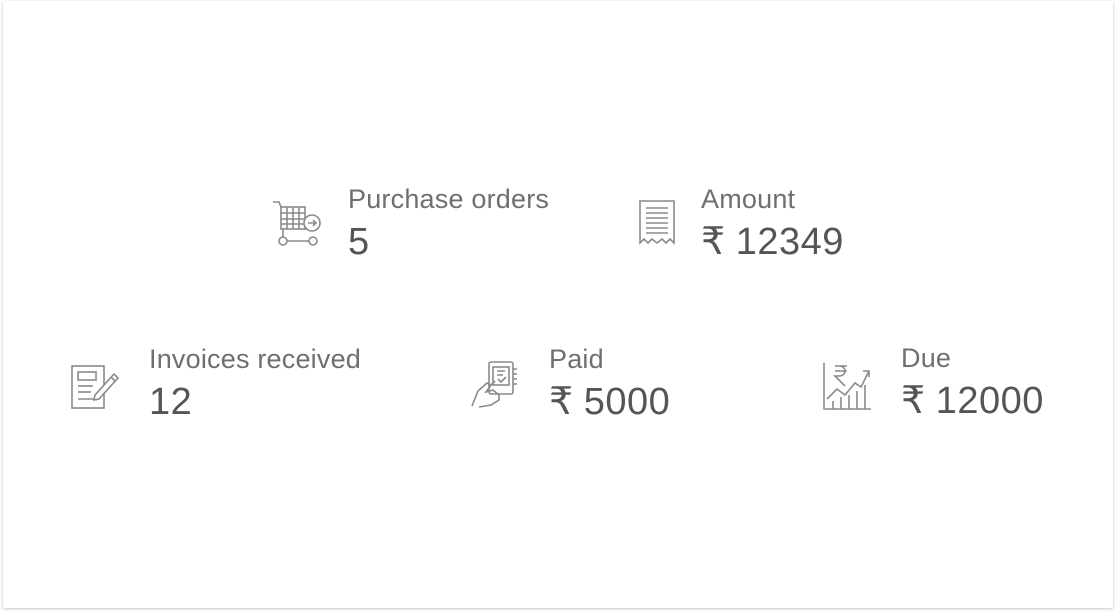 This screenshot has height=615, width=1118. What do you see at coordinates (576, 359) in the screenshot?
I see `stat-label: Paid` at bounding box center [576, 359].